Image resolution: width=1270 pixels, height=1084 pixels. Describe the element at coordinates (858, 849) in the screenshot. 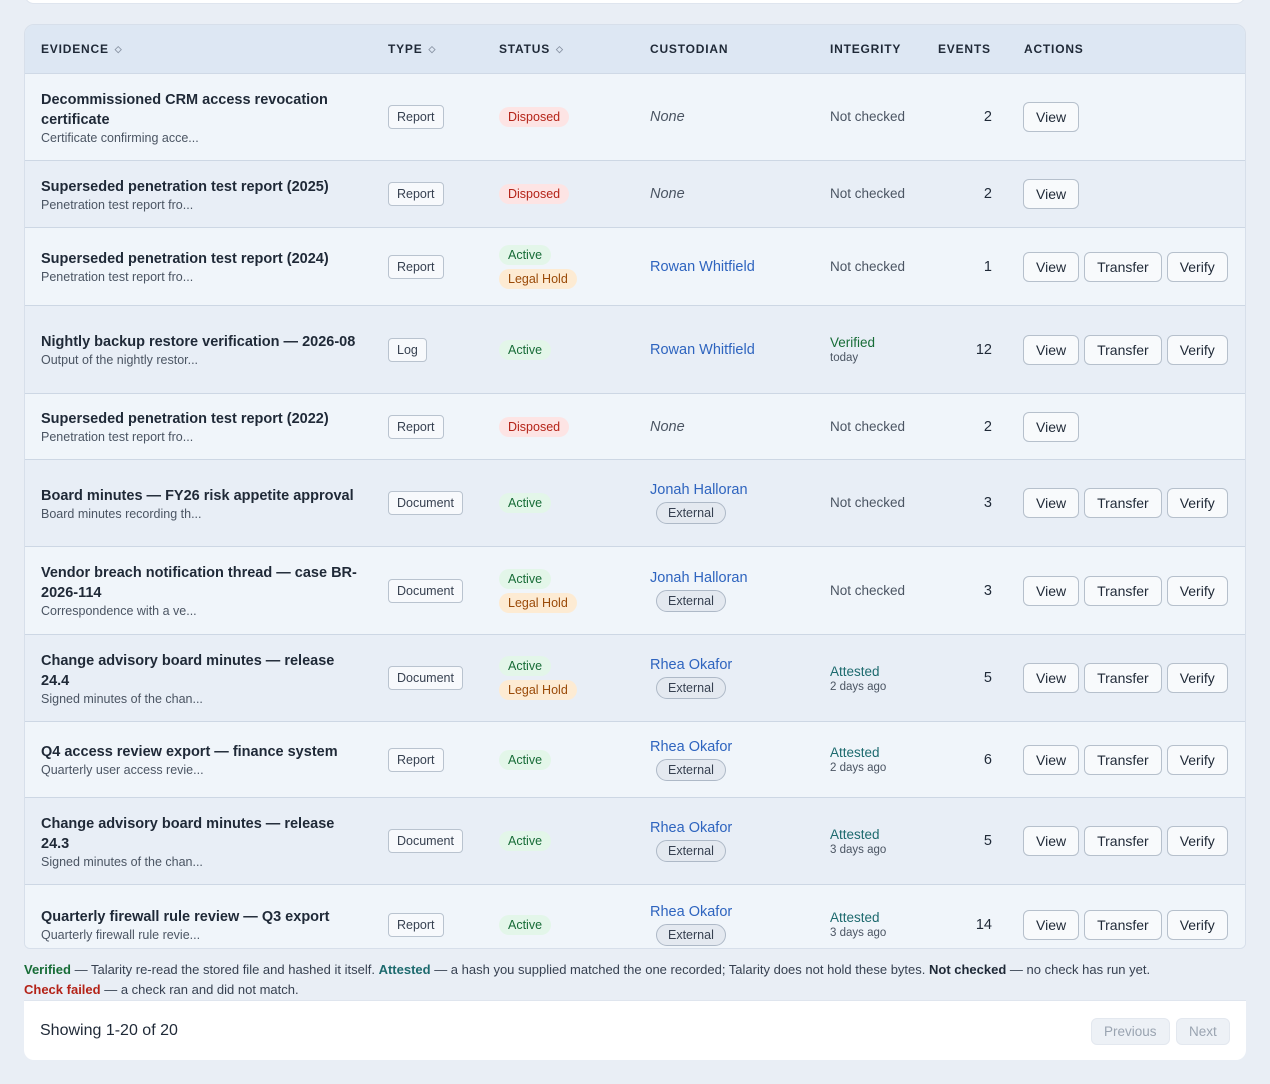

I see `integrity-time: 3 days ago` at that location.